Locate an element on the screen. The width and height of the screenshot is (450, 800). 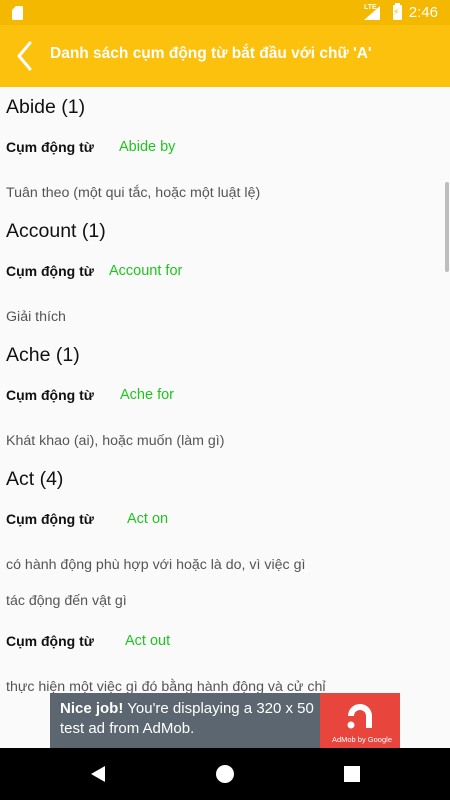
nav-recents-button is located at coordinates (352, 774).